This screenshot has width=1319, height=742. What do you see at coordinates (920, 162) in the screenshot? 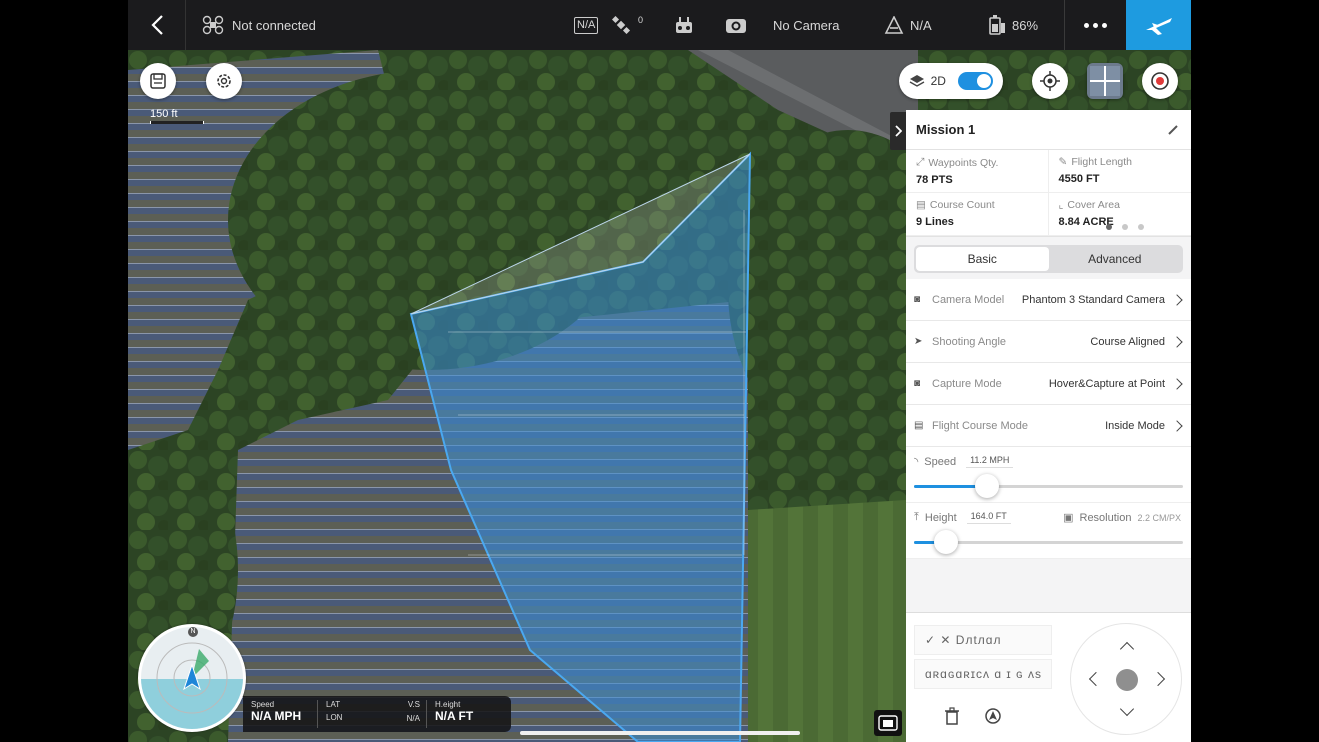
I see `waypoints-icon: ⤢` at bounding box center [920, 162].